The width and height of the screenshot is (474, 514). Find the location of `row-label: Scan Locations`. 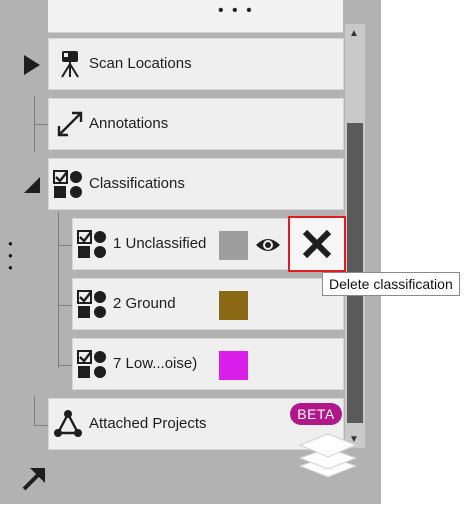

row-label: Scan Locations is located at coordinates (140, 63).